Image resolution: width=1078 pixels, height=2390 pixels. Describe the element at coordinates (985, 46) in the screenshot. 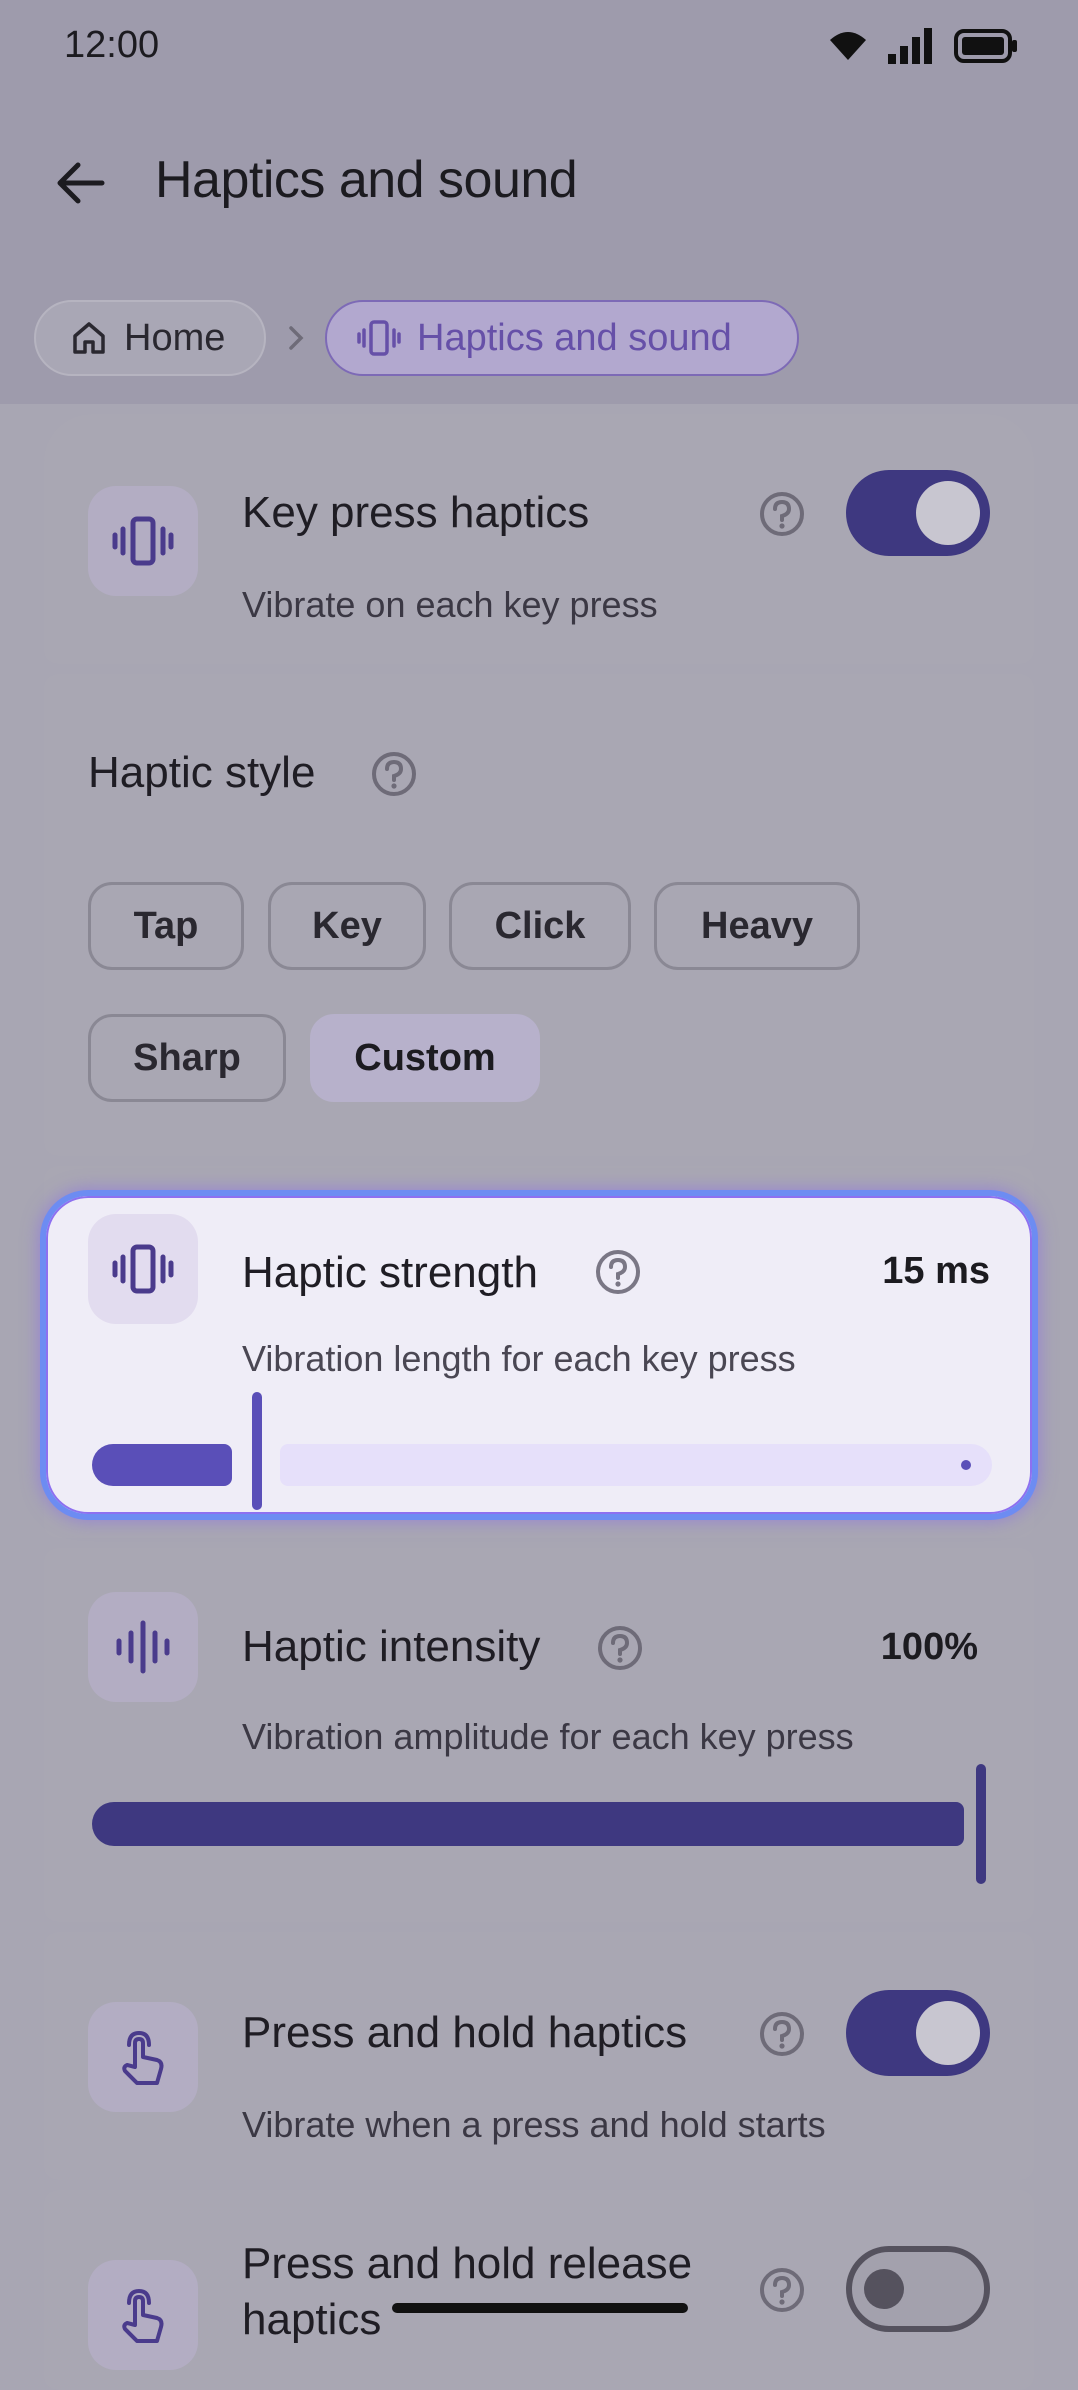

I see `battery-icon` at that location.